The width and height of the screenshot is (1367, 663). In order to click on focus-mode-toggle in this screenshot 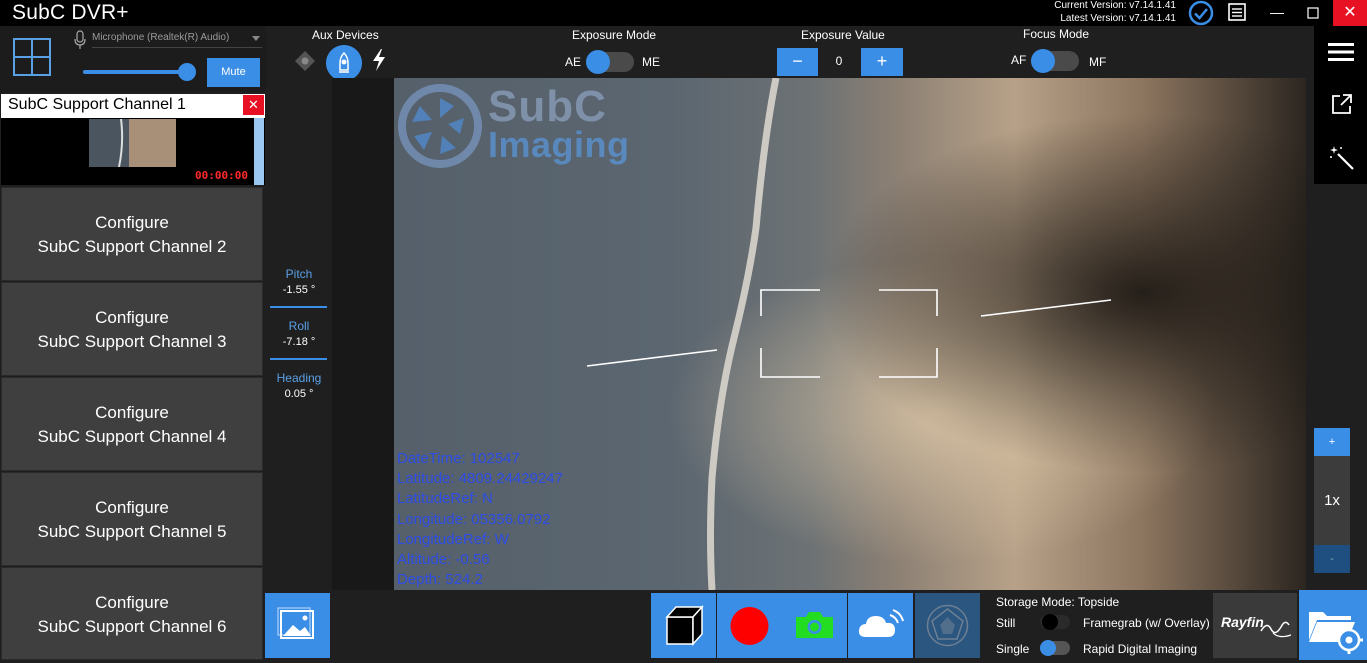, I will do `click(1055, 61)`.